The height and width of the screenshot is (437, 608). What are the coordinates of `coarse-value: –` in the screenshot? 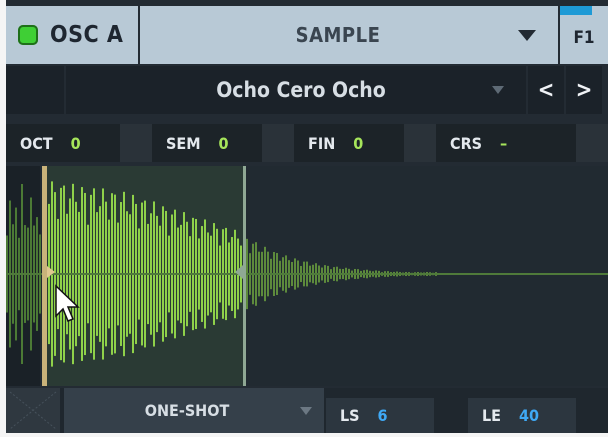 It's located at (504, 143).